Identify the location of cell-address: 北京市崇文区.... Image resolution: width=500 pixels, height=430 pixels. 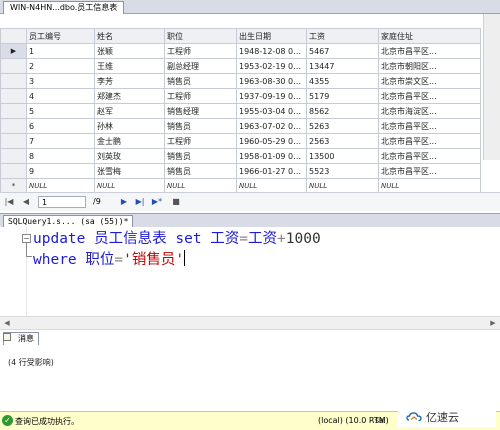
(429, 81).